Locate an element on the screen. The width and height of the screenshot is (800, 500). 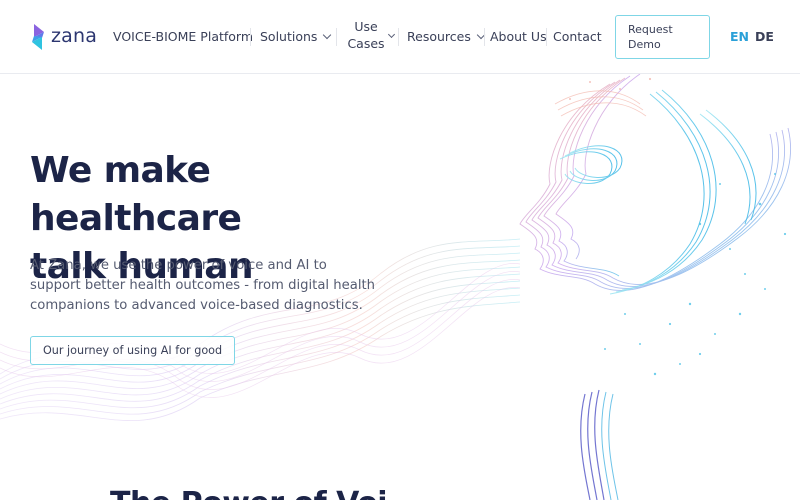
language-en: EN is located at coordinates (739, 36).